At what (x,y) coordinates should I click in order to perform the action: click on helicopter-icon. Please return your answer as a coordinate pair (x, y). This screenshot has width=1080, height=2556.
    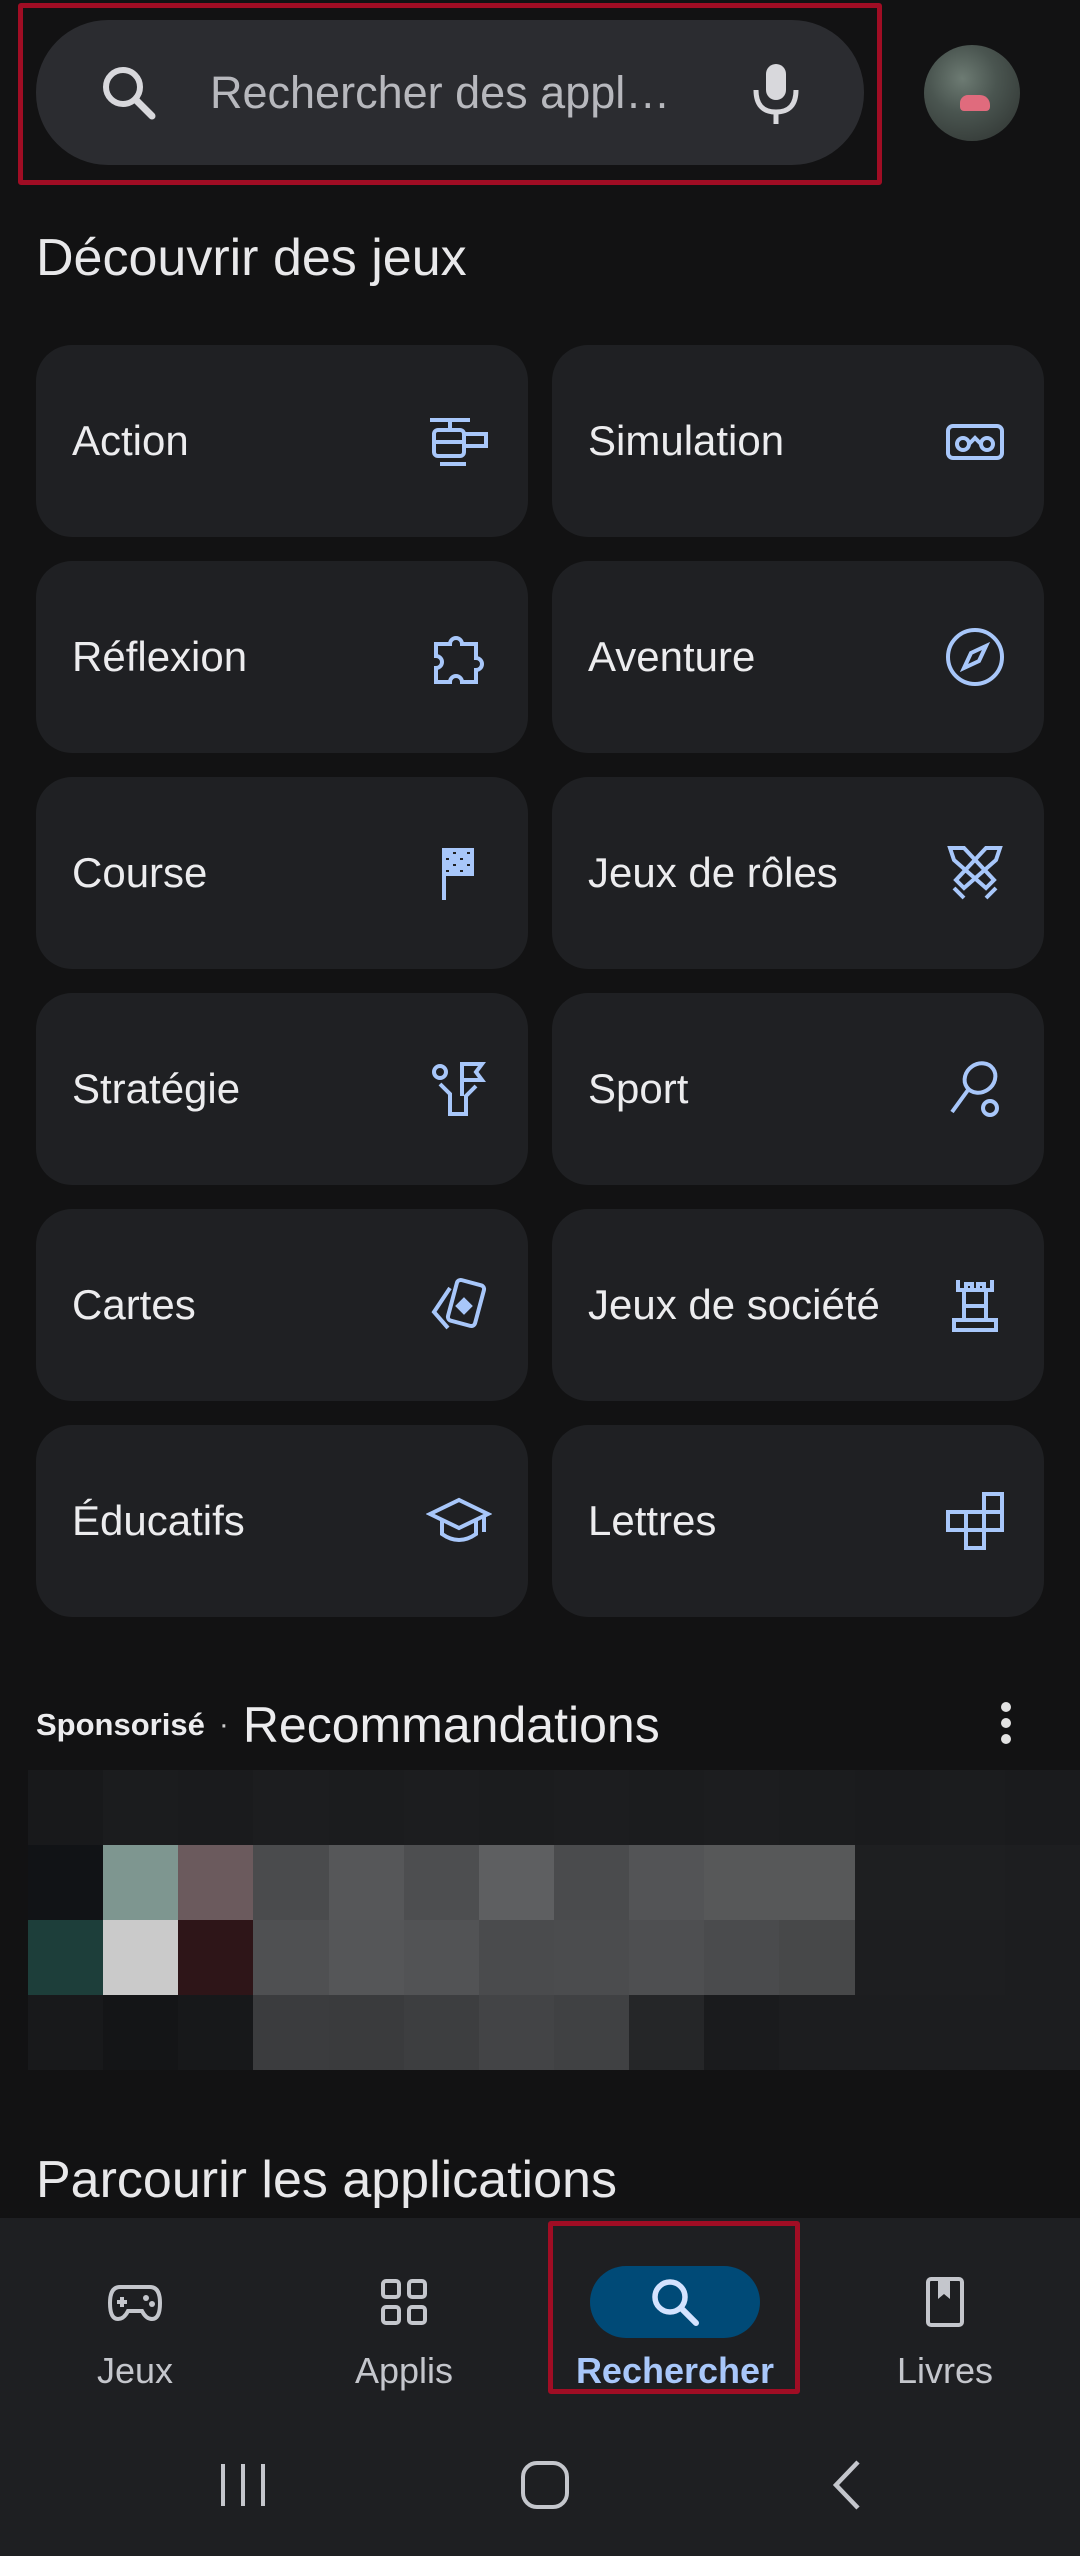
    Looking at the image, I should click on (459, 441).